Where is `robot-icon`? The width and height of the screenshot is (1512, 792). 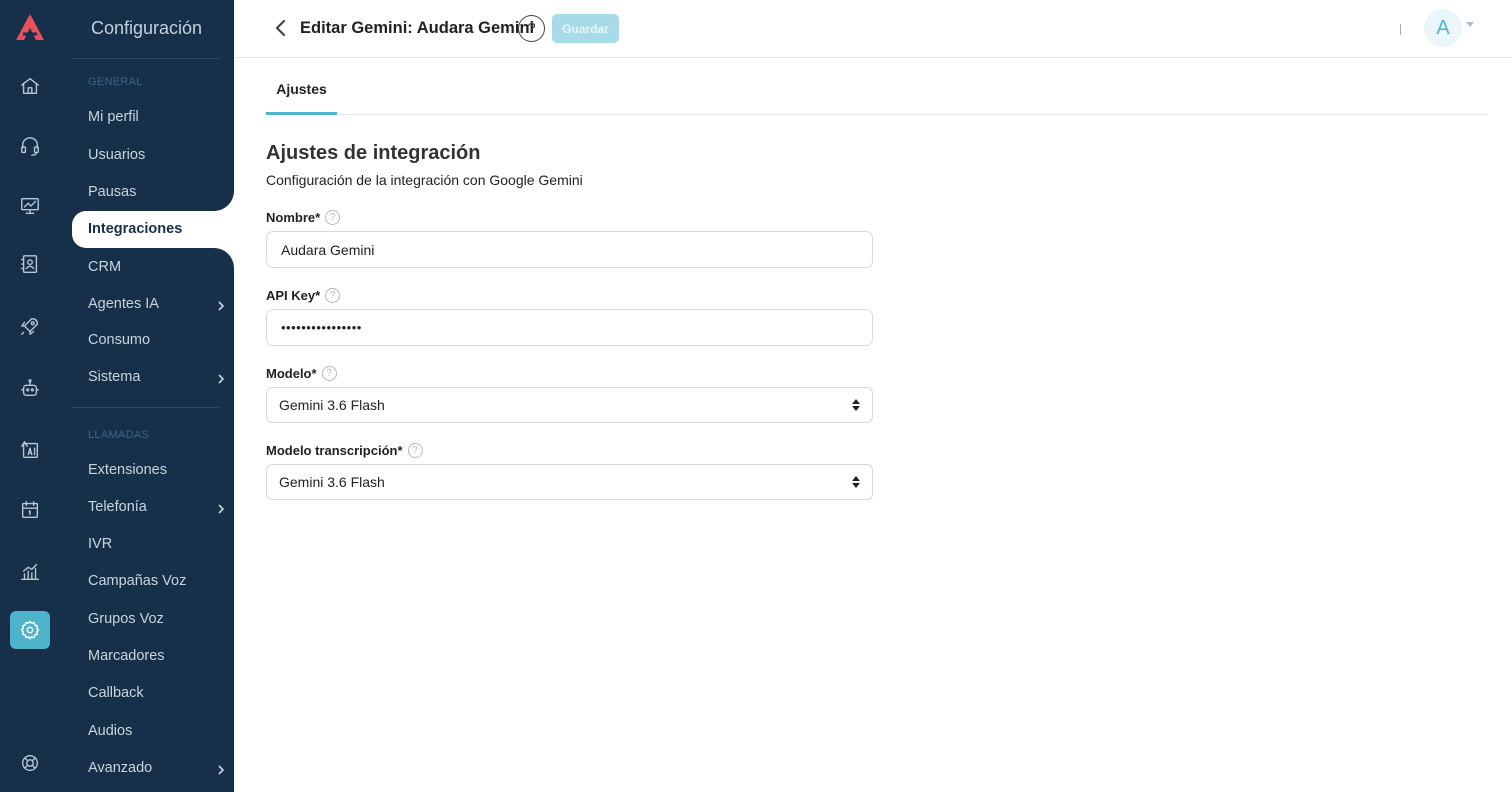 robot-icon is located at coordinates (30, 388).